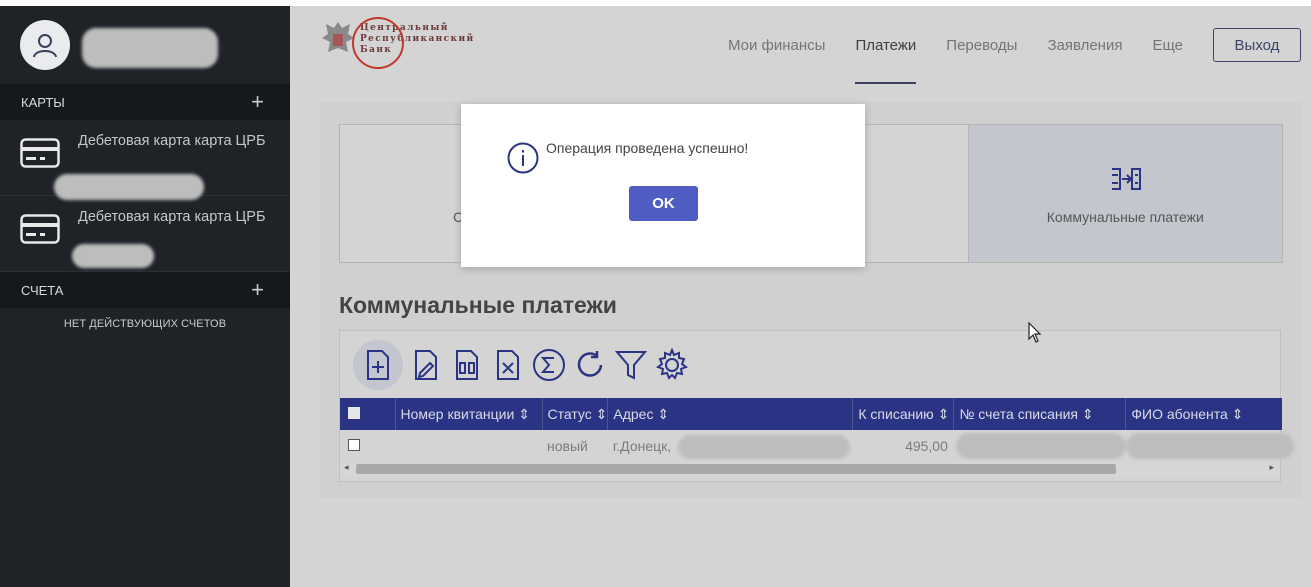 The width and height of the screenshot is (1311, 587). What do you see at coordinates (1271, 467) in the screenshot?
I see `scroll-right-icon: ▸` at bounding box center [1271, 467].